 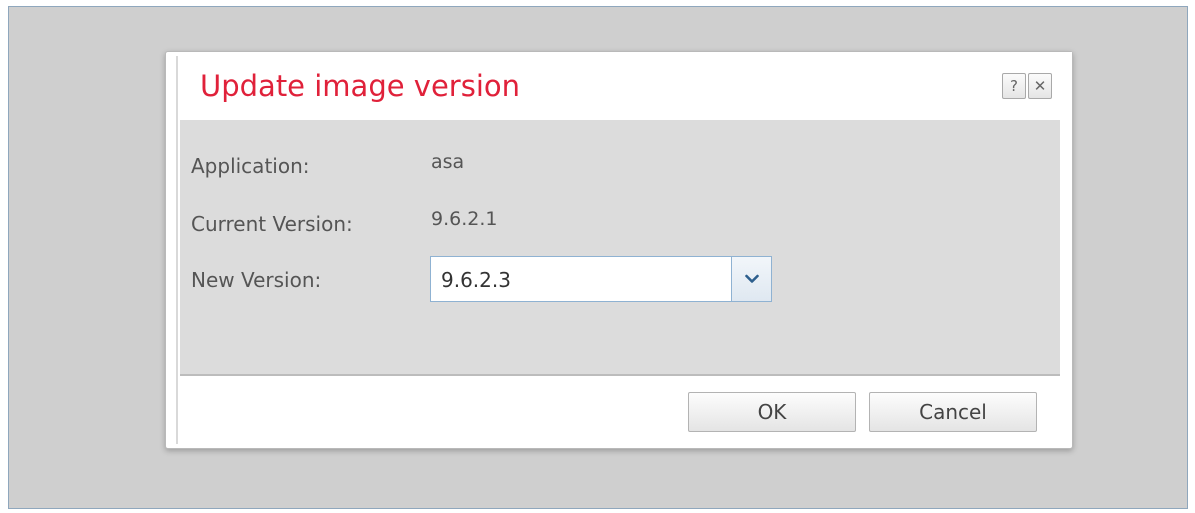 I want to click on current-version-value: 9.6.2.1, so click(x=464, y=219).